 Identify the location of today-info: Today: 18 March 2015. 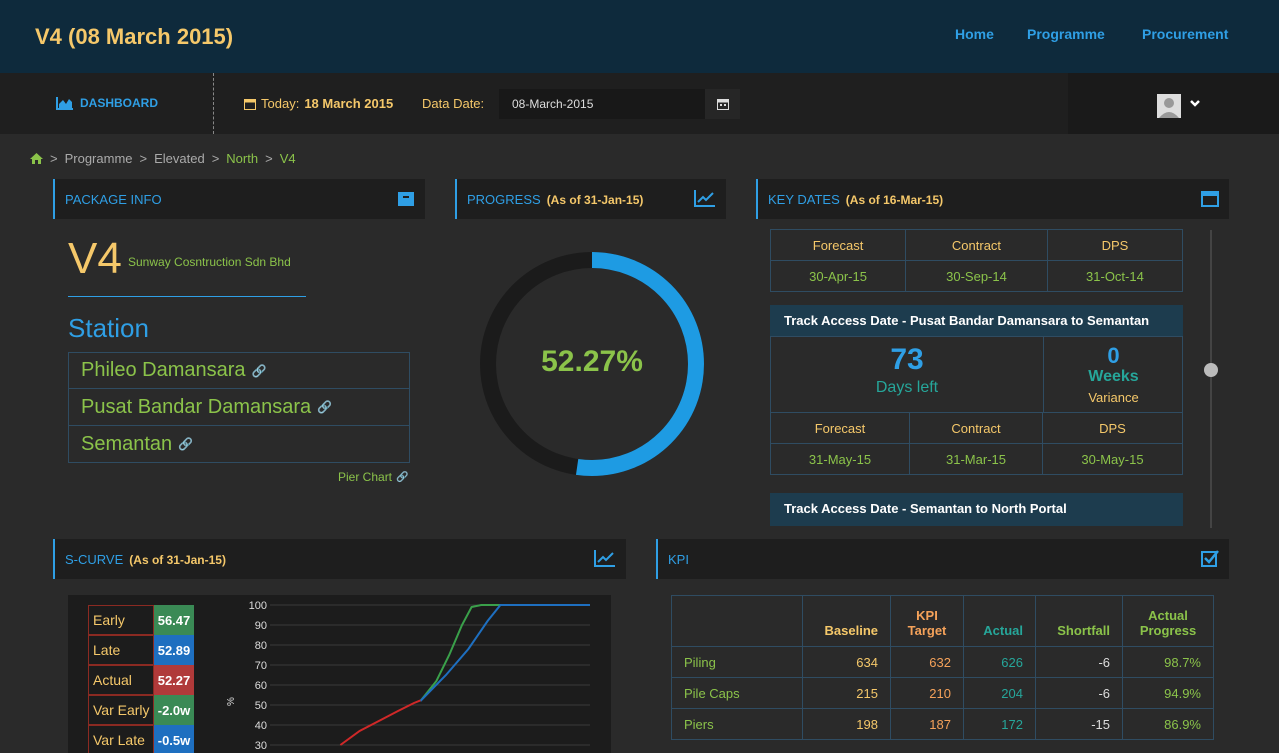
(318, 103).